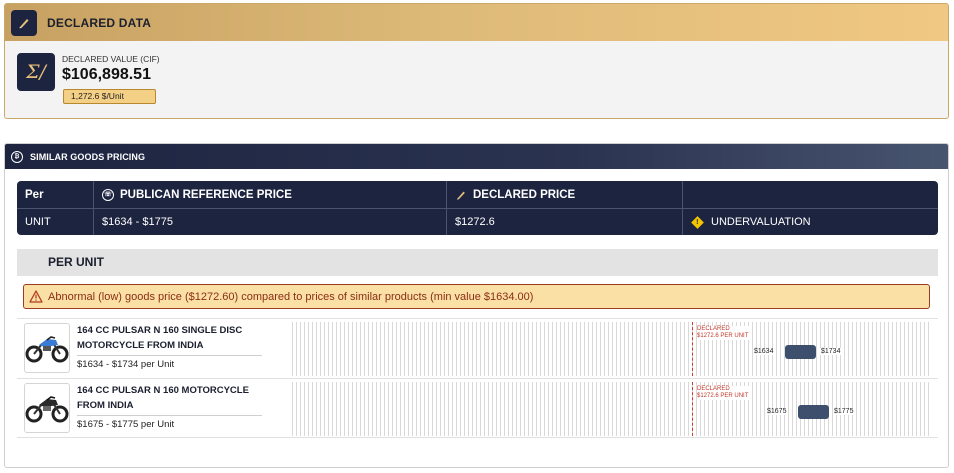 The image size is (954, 473). I want to click on declared-data-title: DECLARED DATA, so click(99, 22).